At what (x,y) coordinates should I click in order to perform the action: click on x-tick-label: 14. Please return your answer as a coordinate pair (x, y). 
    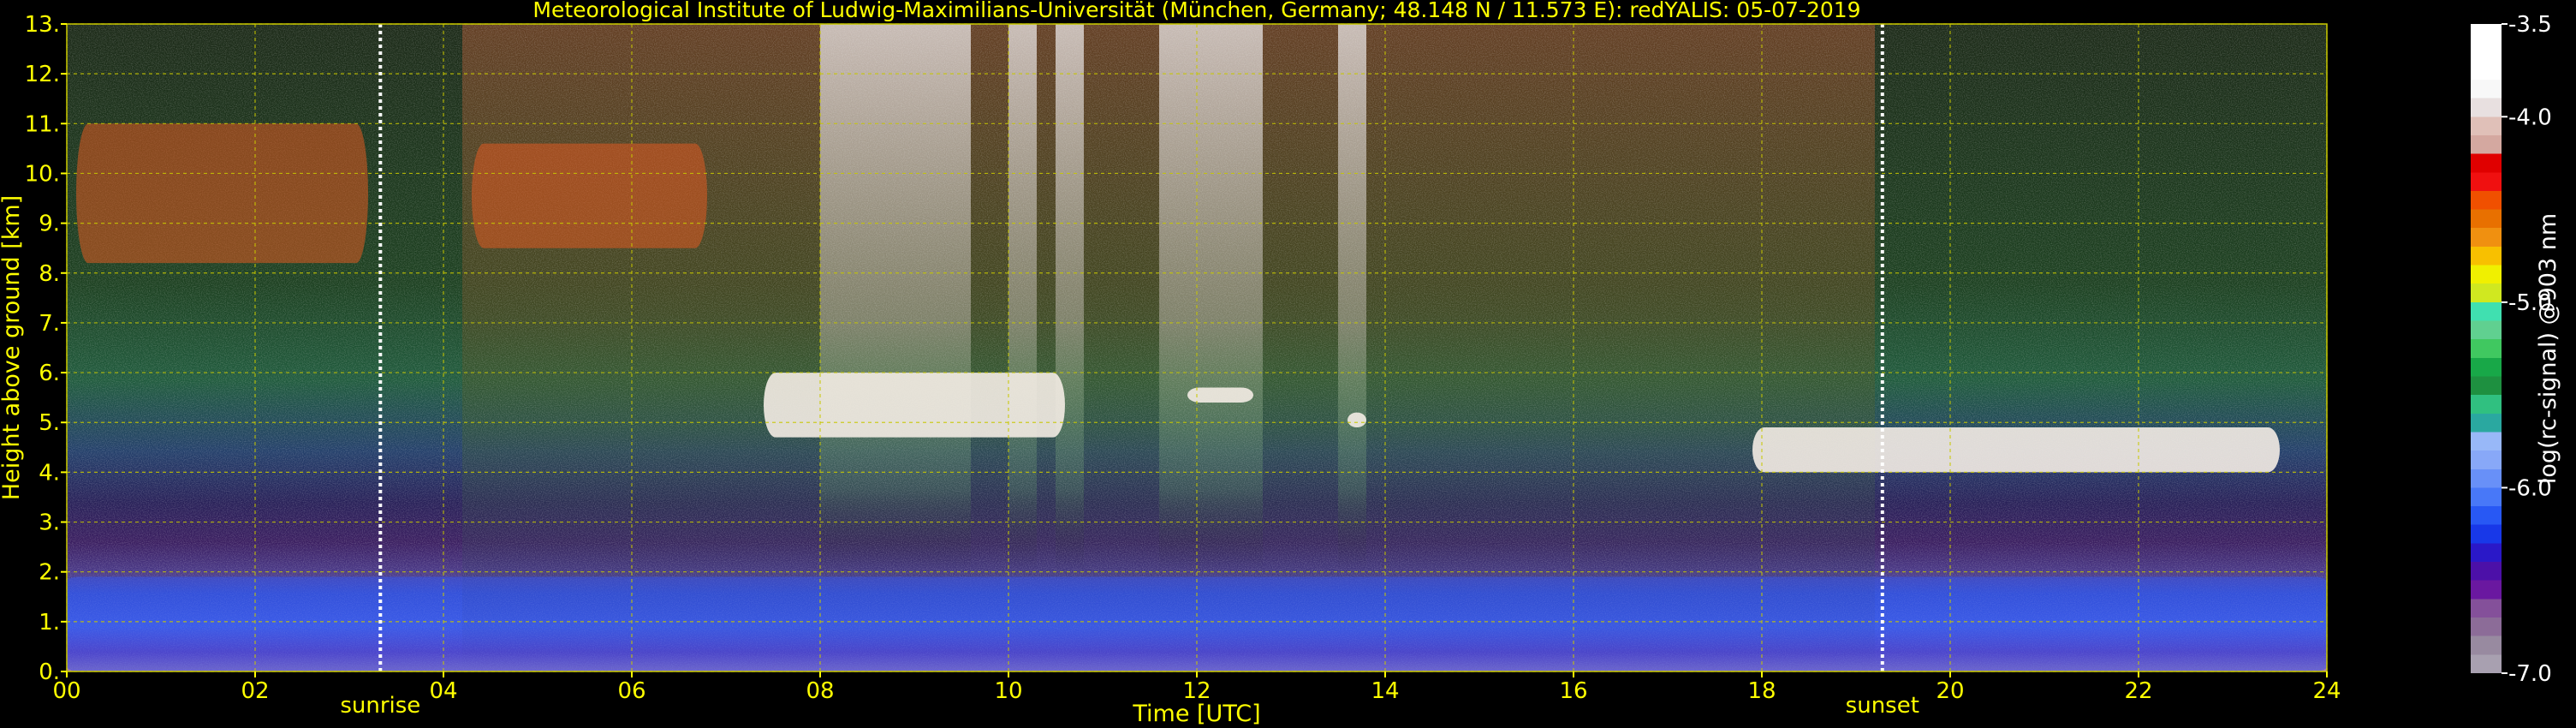
    Looking at the image, I should click on (1385, 691).